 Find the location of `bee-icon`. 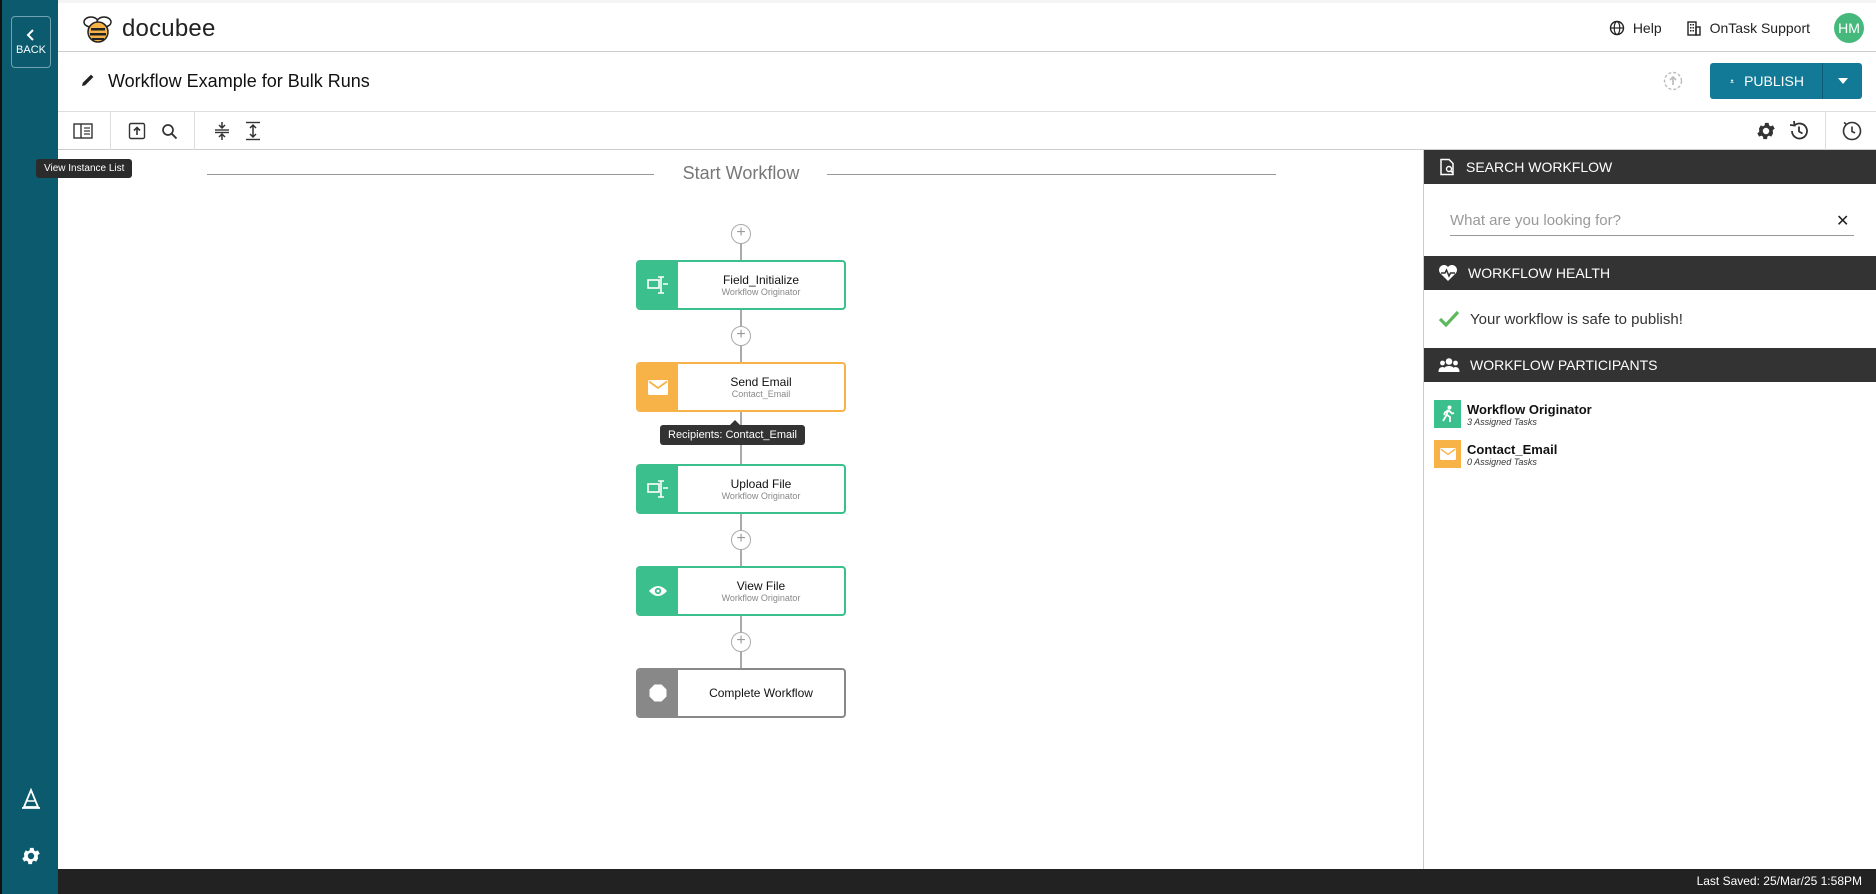

bee-icon is located at coordinates (97, 29).